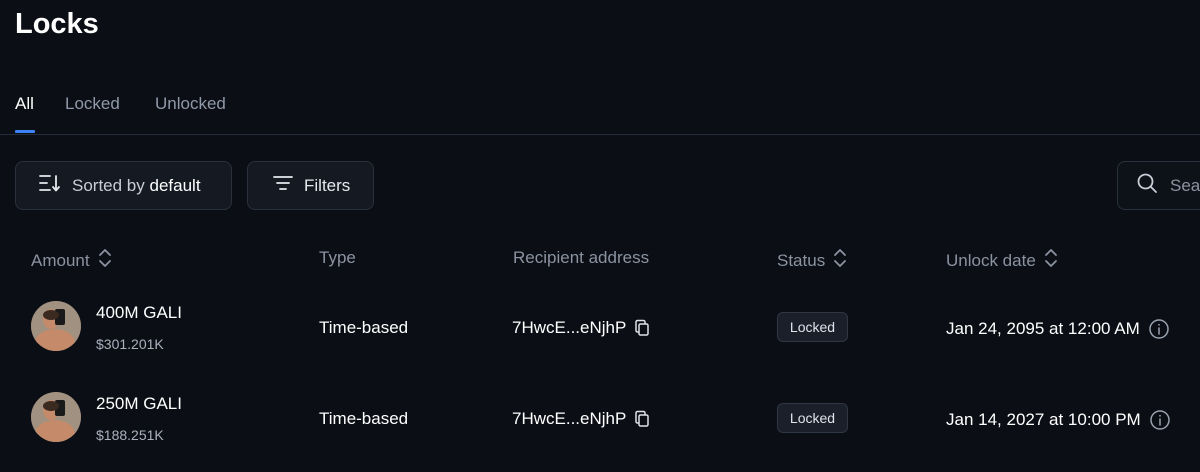  Describe the element at coordinates (1043, 328) in the screenshot. I see `unlock-date-text: Jan 24, 2095 at 12:00 AM` at that location.